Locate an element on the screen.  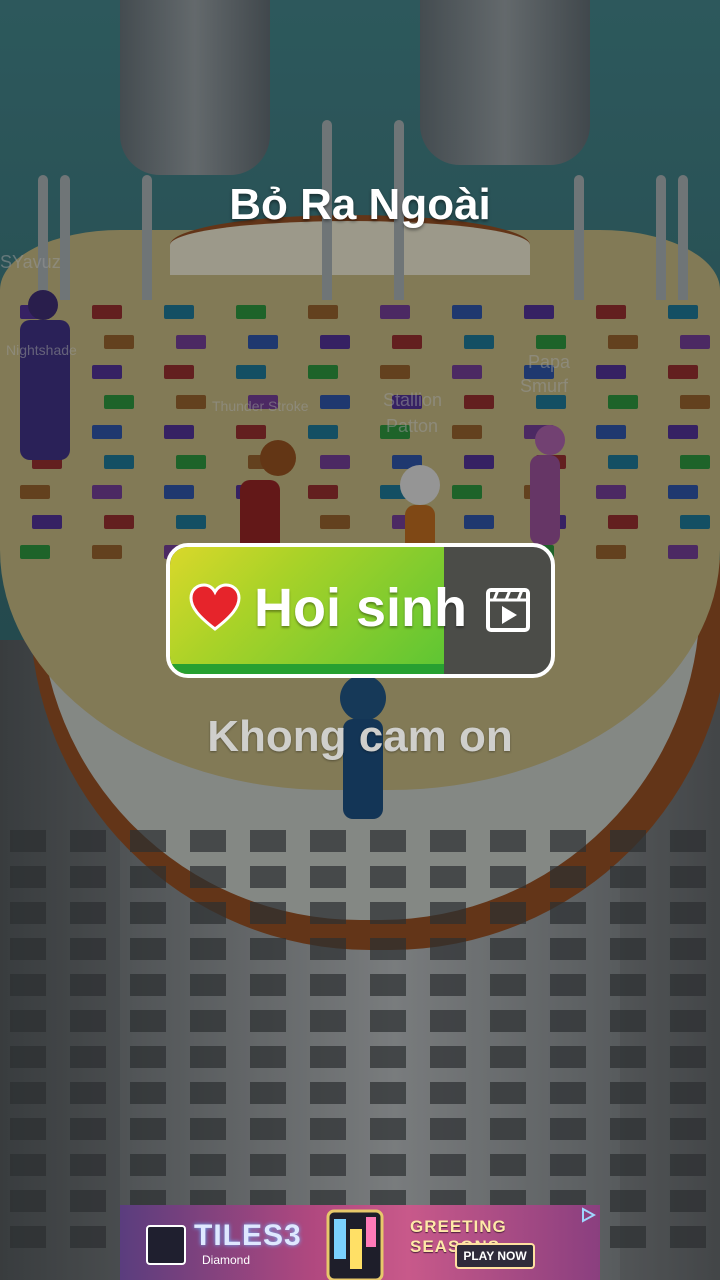
ad-banner: TILES3 Diamond GREETING SEASONS PLAY NOW is located at coordinates (360, 1242).